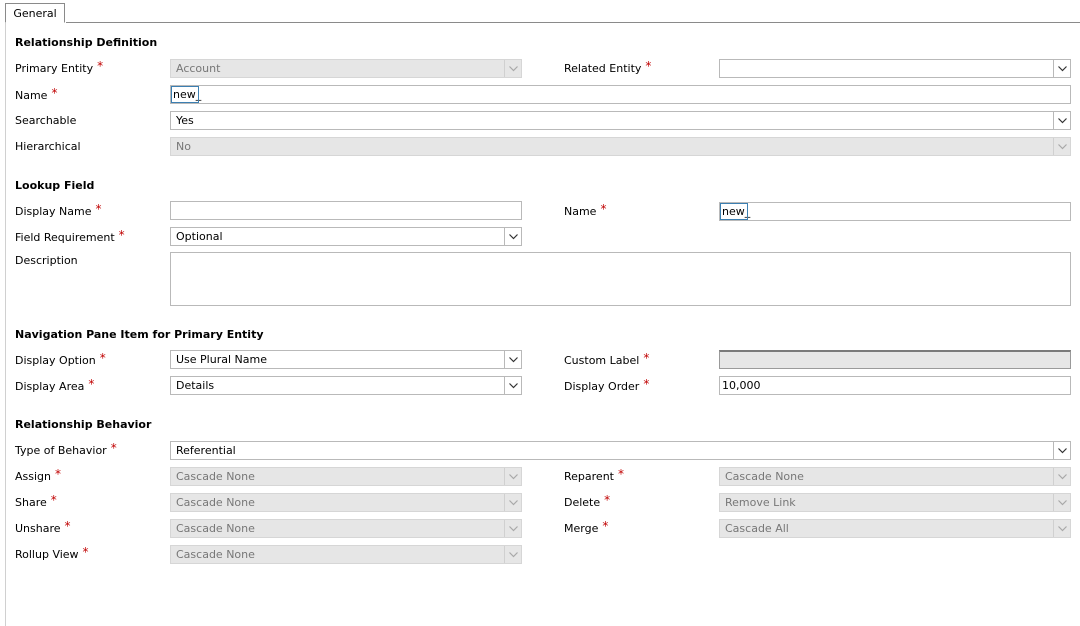  Describe the element at coordinates (607, 385) in the screenshot. I see `display-order-label: Display Order *` at that location.